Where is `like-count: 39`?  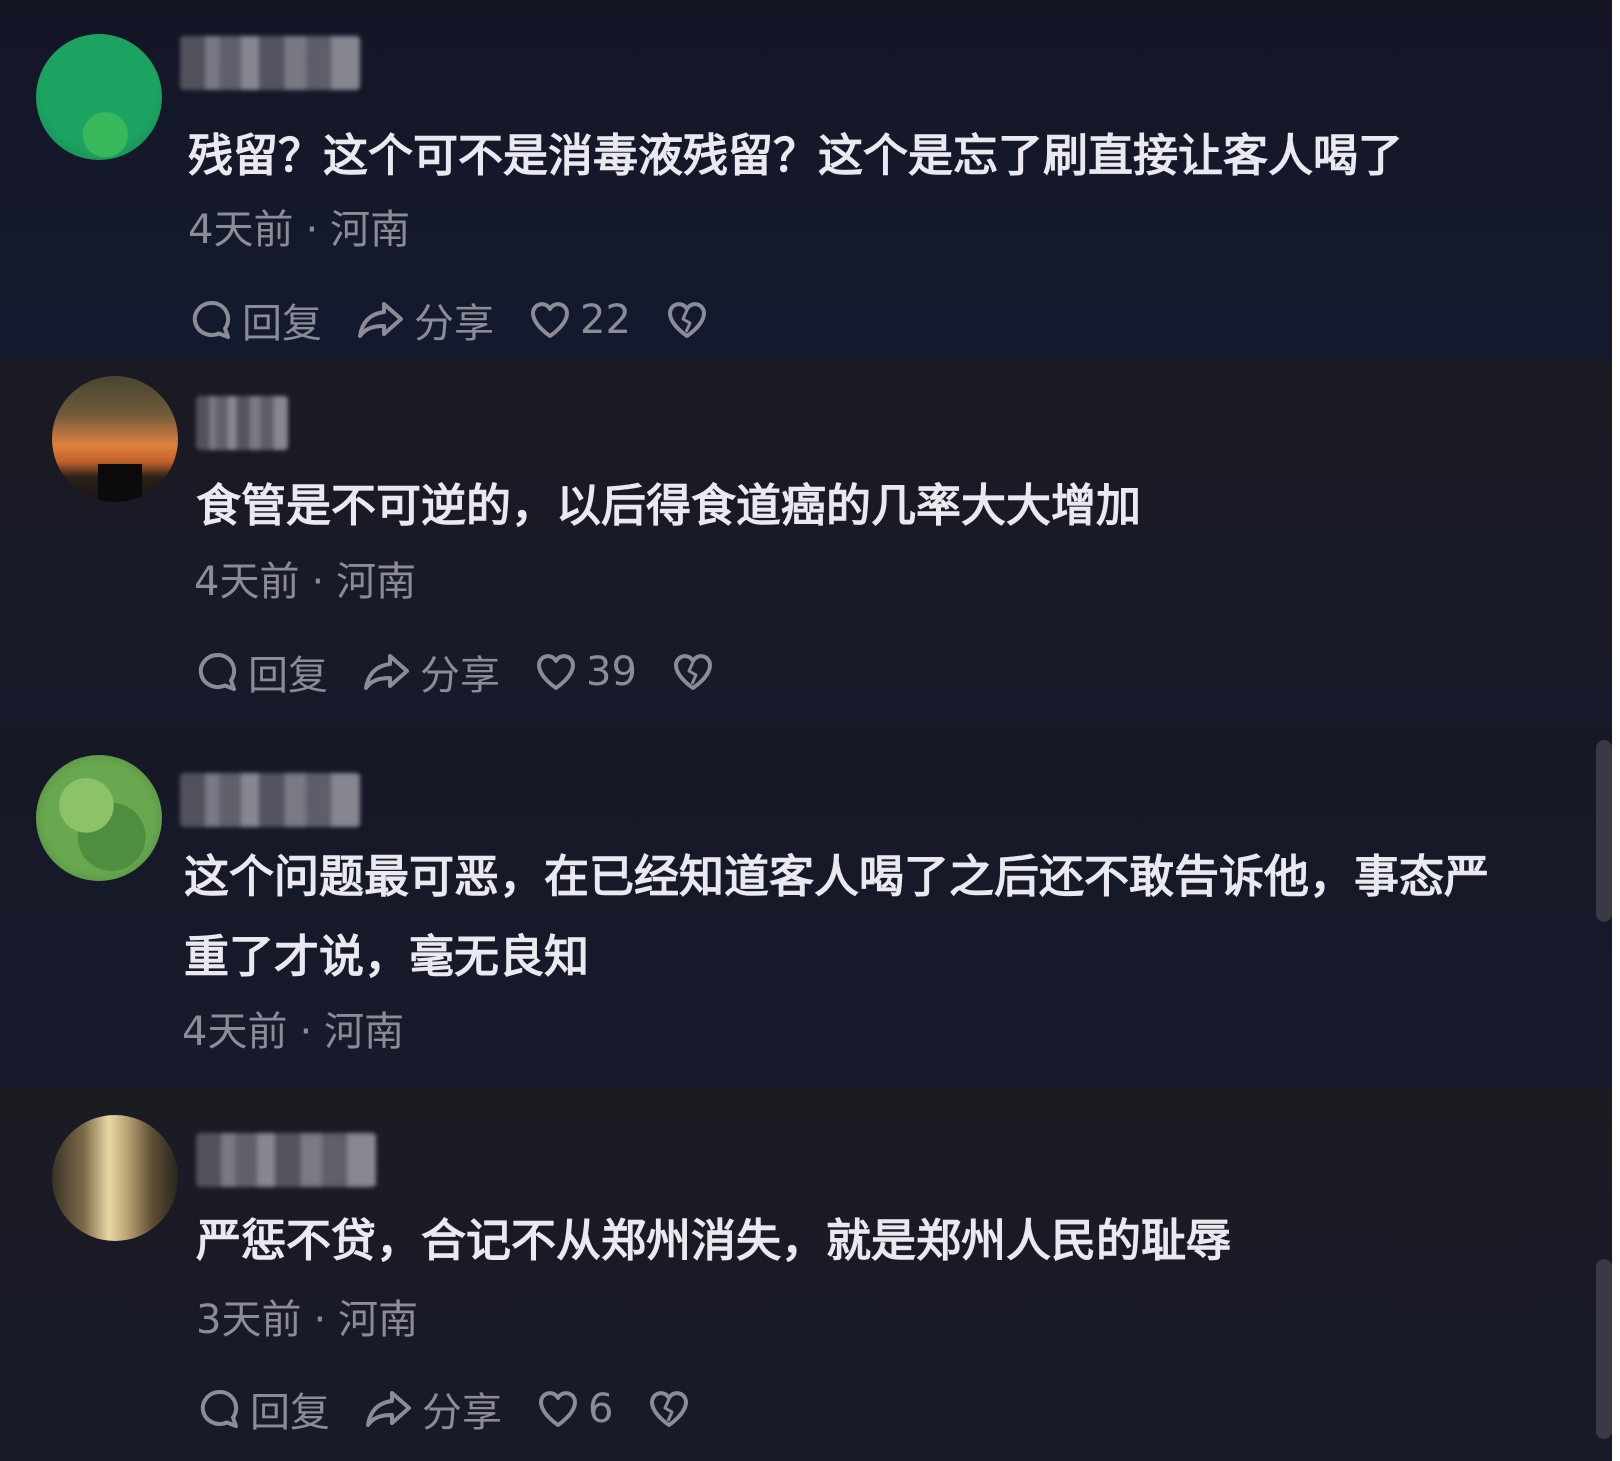
like-count: 39 is located at coordinates (611, 672).